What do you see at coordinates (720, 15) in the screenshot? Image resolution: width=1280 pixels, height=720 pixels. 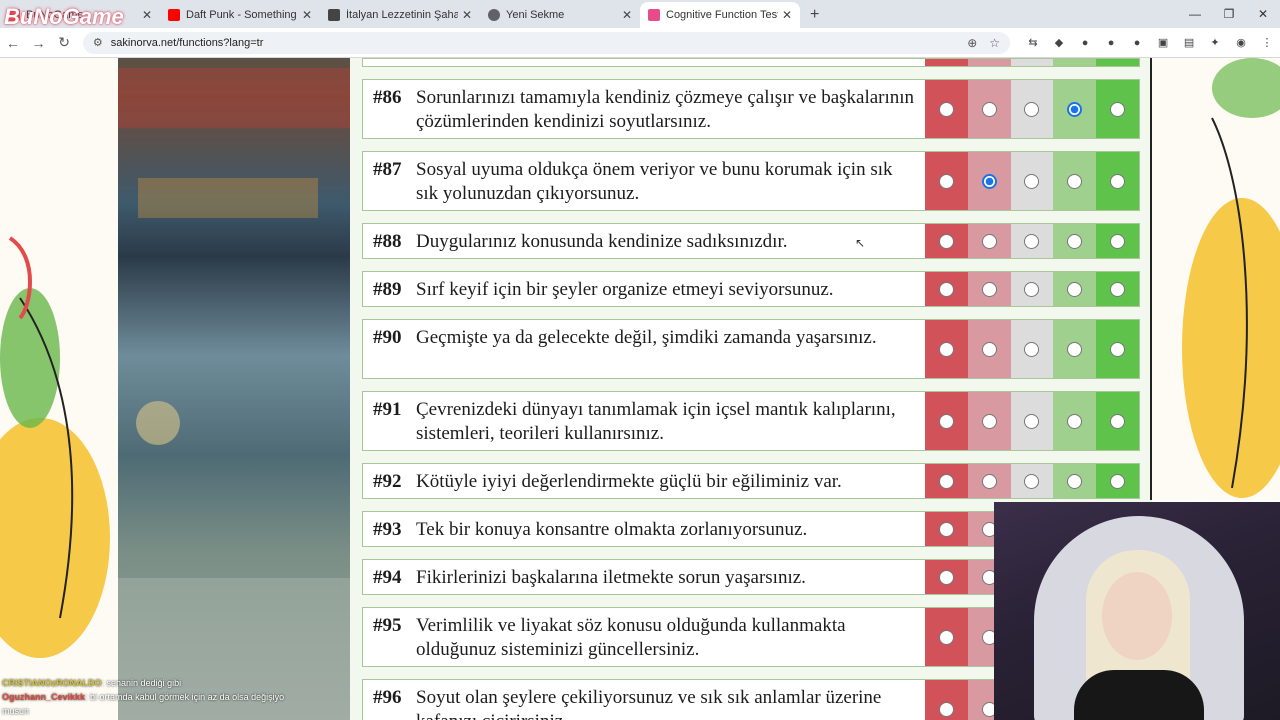 I see `tab-cognitive-test: Cognitive Function Test (Grant/ ✕` at bounding box center [720, 15].